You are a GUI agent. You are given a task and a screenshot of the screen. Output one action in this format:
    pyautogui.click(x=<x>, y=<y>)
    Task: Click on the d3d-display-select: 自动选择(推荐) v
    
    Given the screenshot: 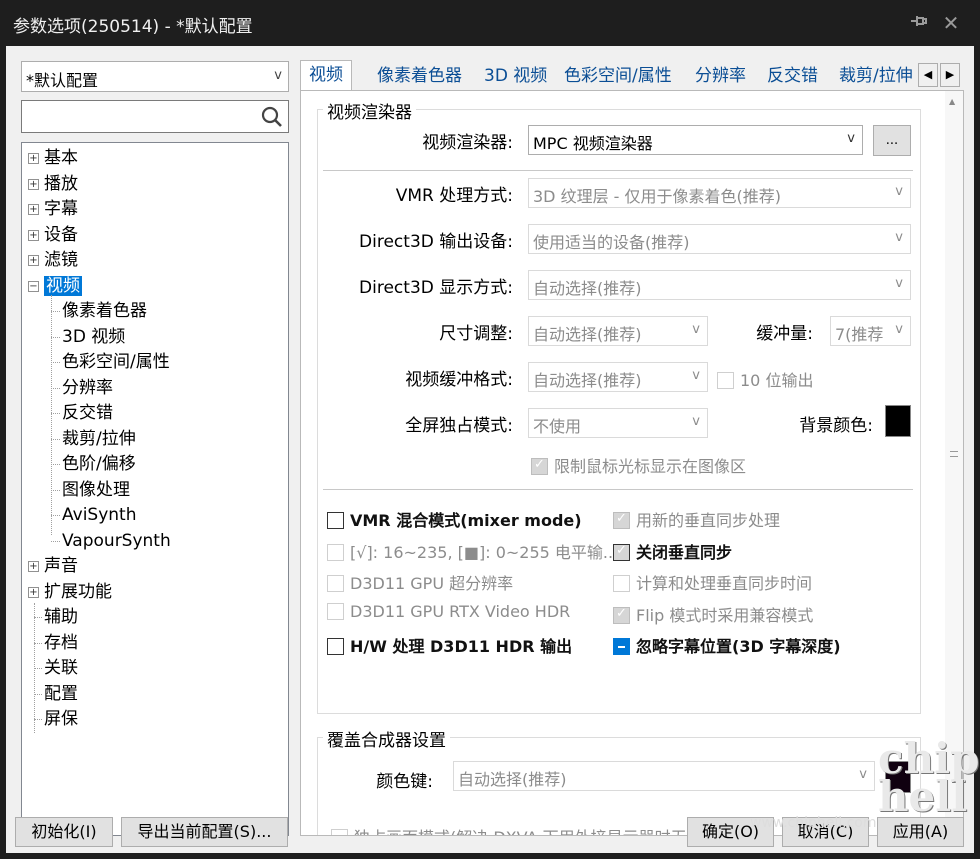 What is the action you would take?
    pyautogui.click(x=719, y=285)
    